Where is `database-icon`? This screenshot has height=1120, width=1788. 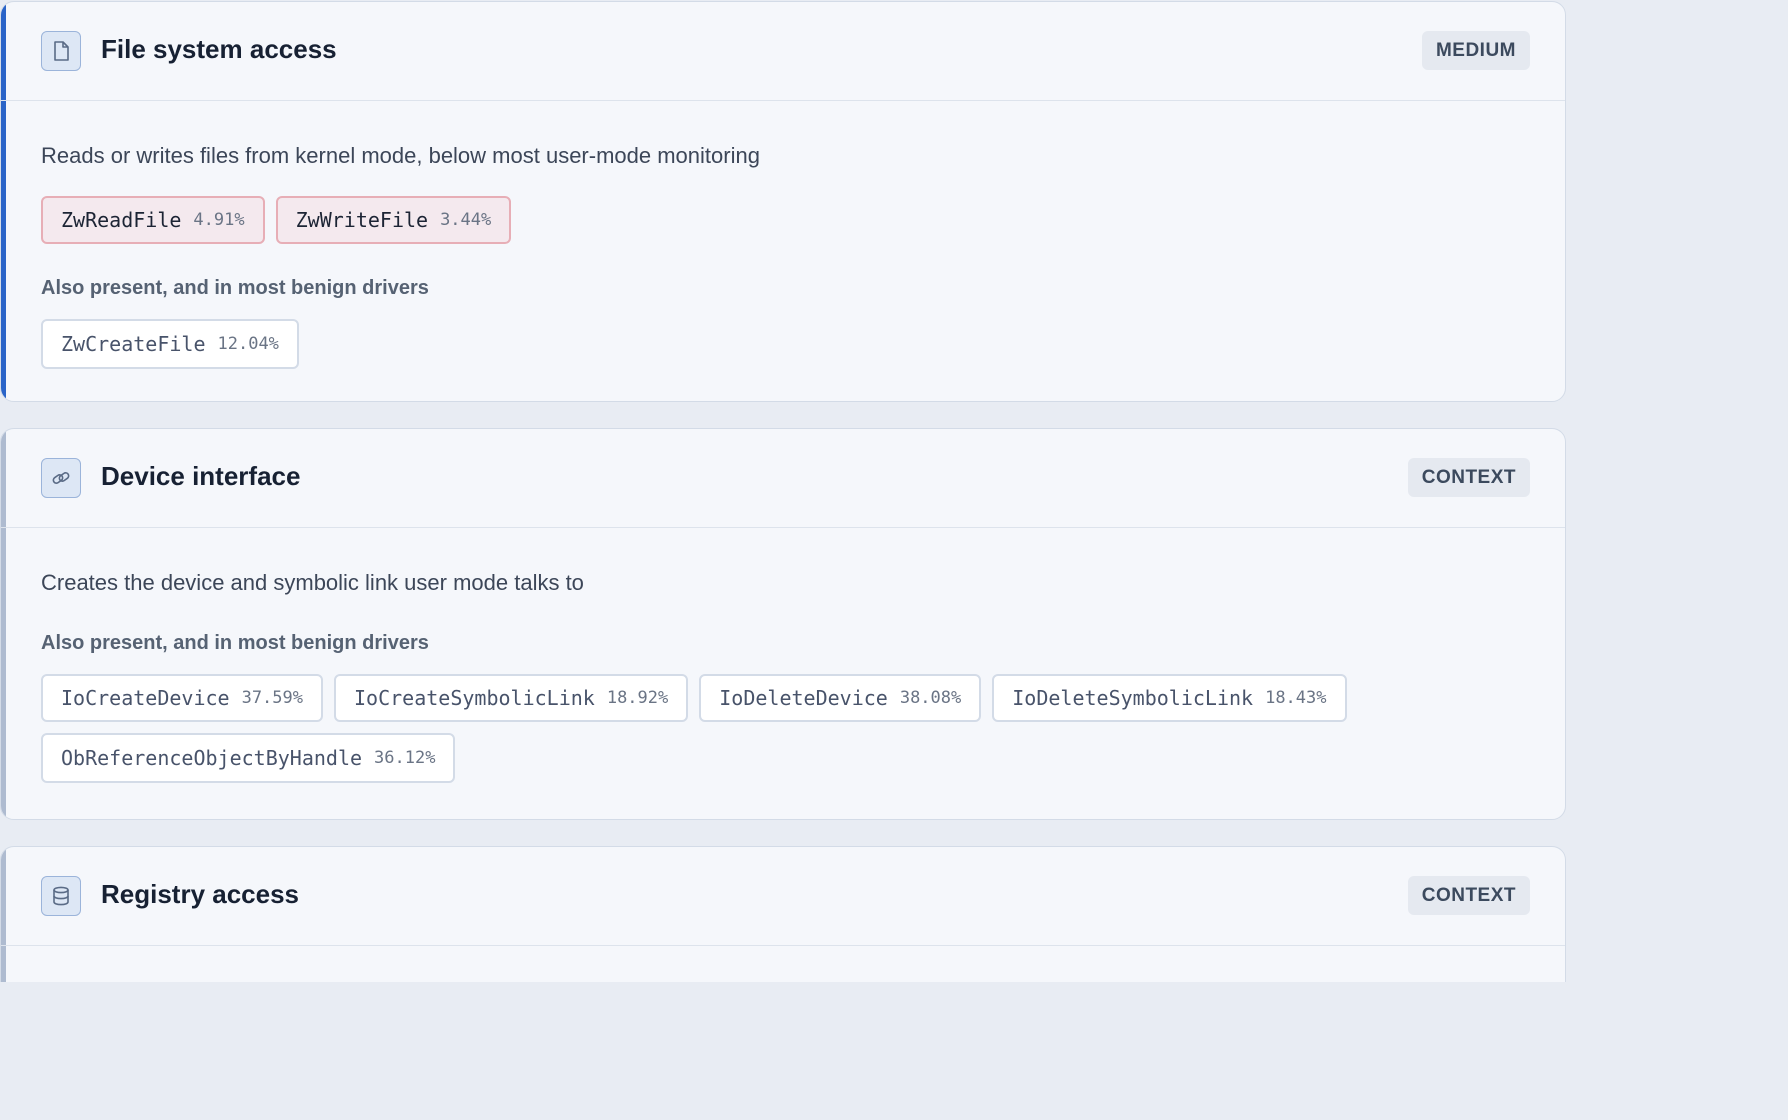 database-icon is located at coordinates (61, 896).